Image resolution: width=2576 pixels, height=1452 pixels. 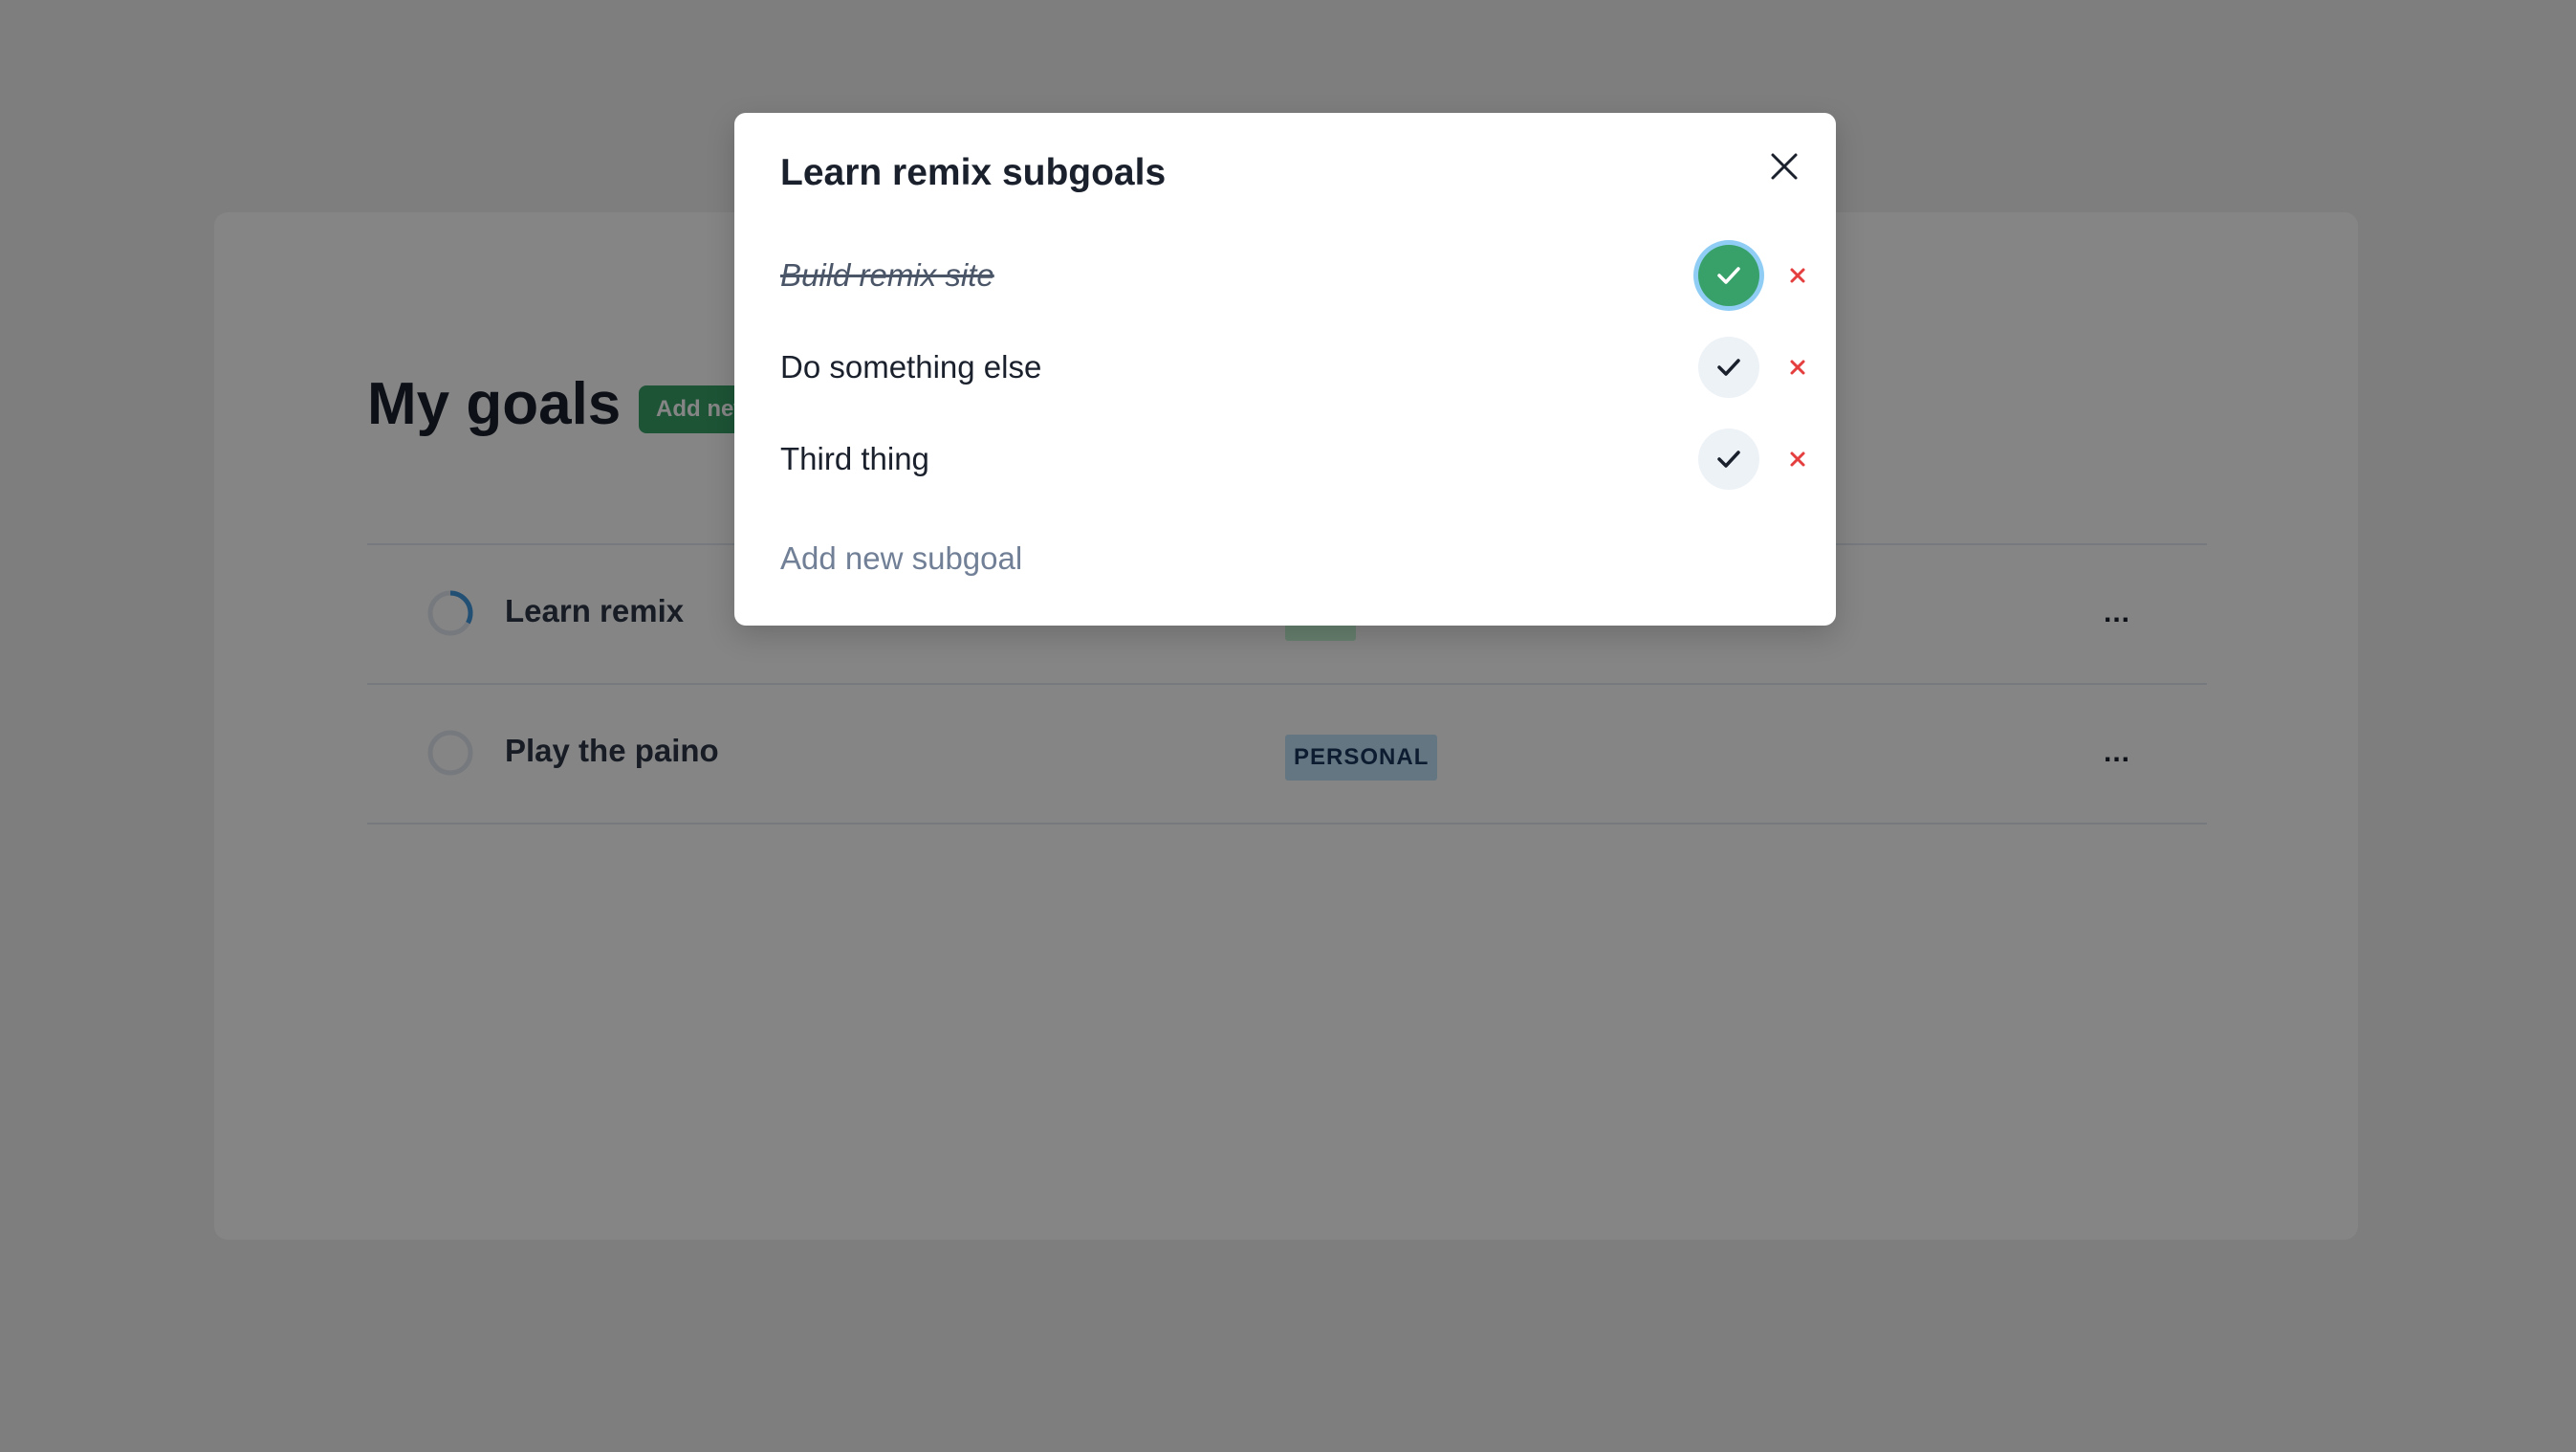 I want to click on subgoal-row: Do something else, so click(x=1292, y=367).